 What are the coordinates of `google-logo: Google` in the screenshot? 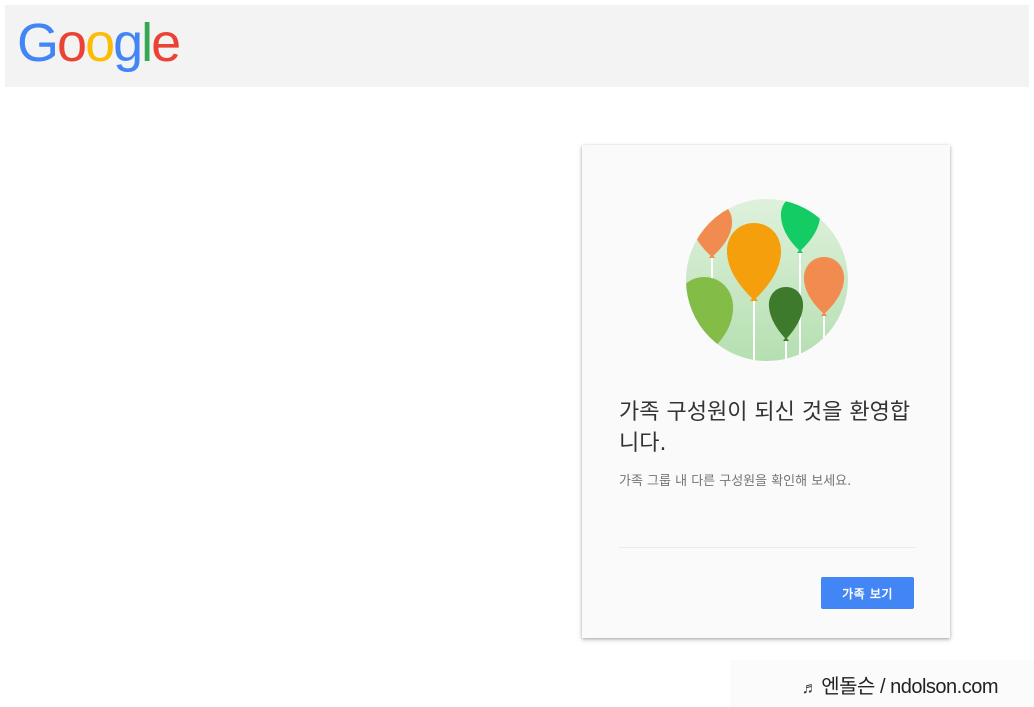 It's located at (99, 43).